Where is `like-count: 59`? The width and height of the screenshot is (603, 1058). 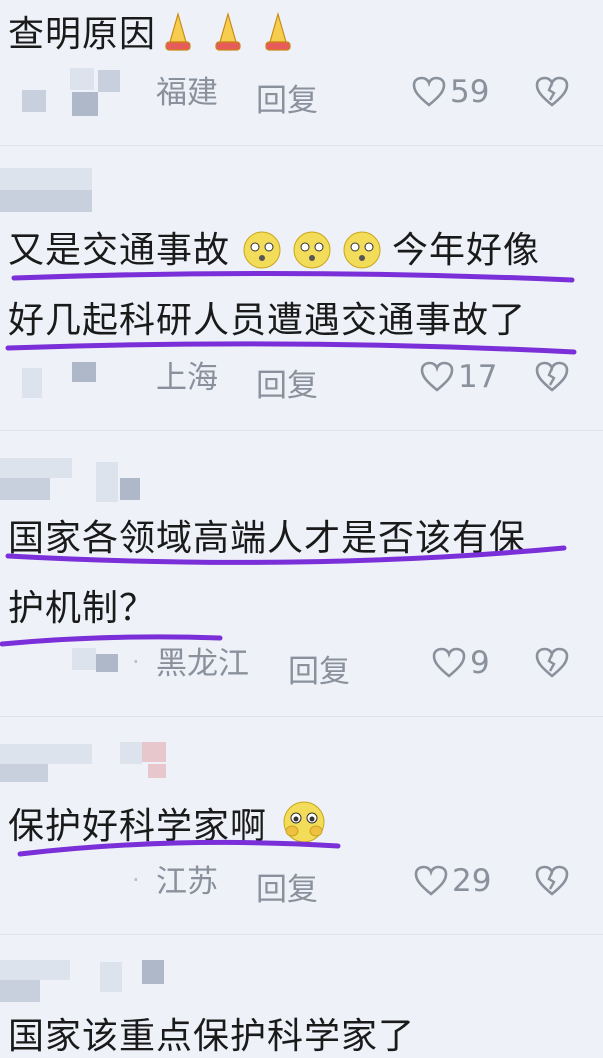 like-count: 59 is located at coordinates (470, 92).